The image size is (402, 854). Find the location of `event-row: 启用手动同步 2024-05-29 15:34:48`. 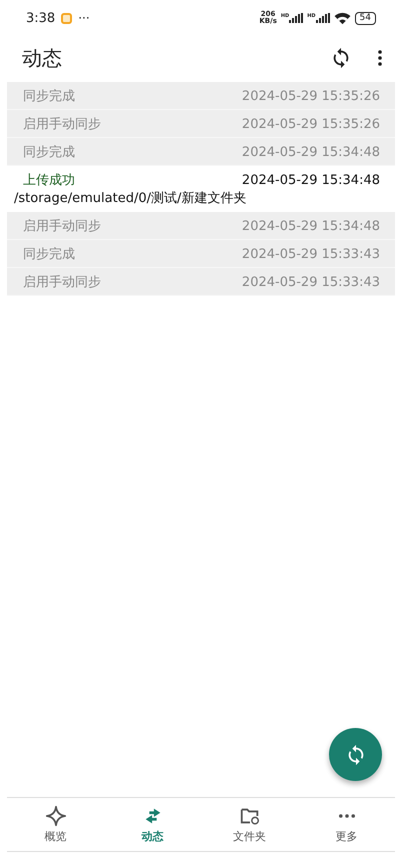

event-row: 启用手动同步 2024-05-29 15:34:48 is located at coordinates (201, 226).